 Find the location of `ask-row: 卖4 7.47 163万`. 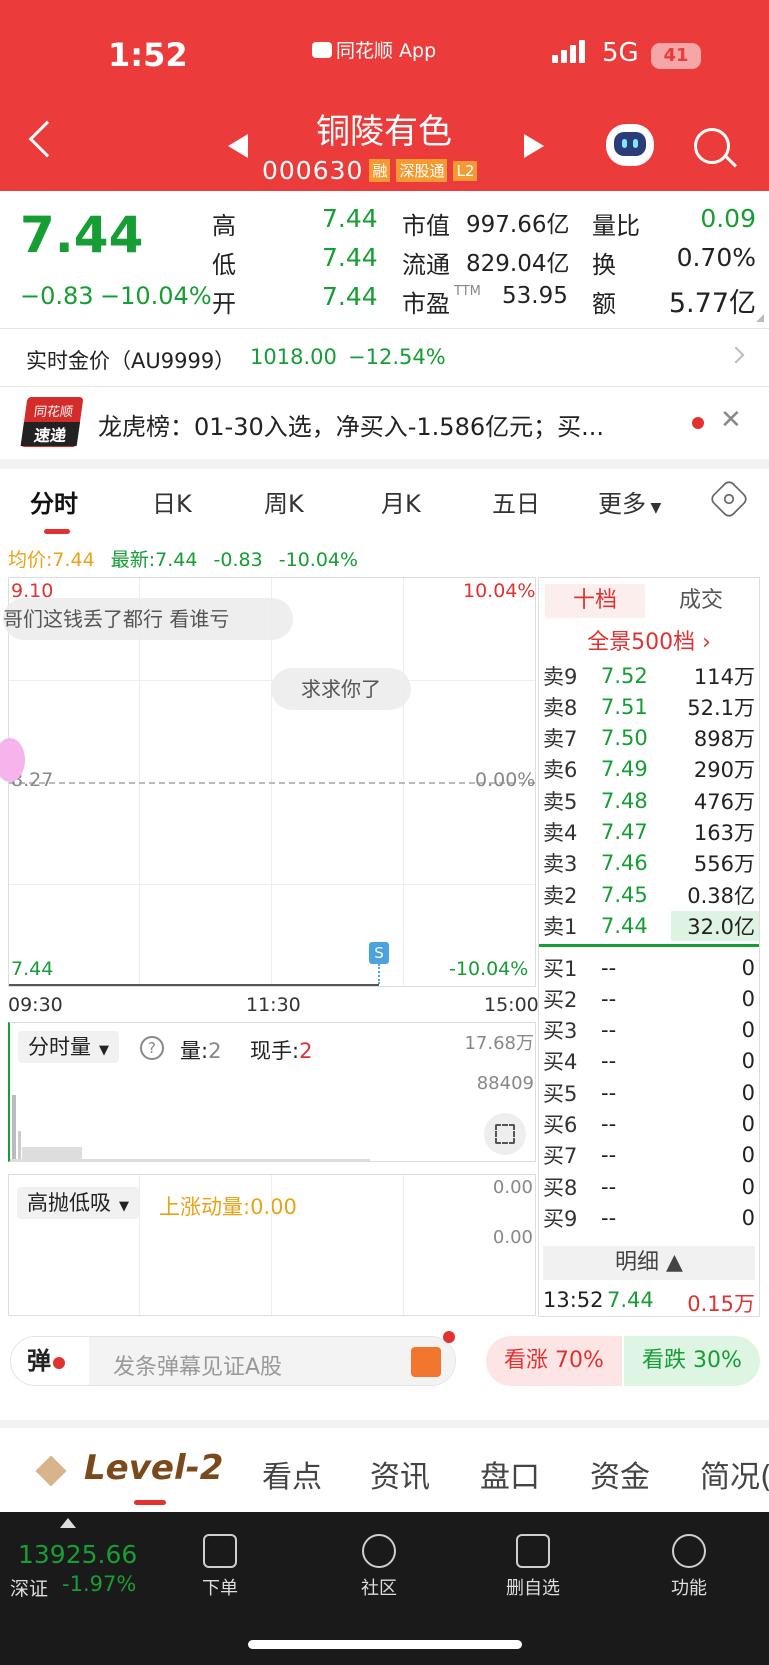

ask-row: 卖4 7.47 163万 is located at coordinates (649, 832).